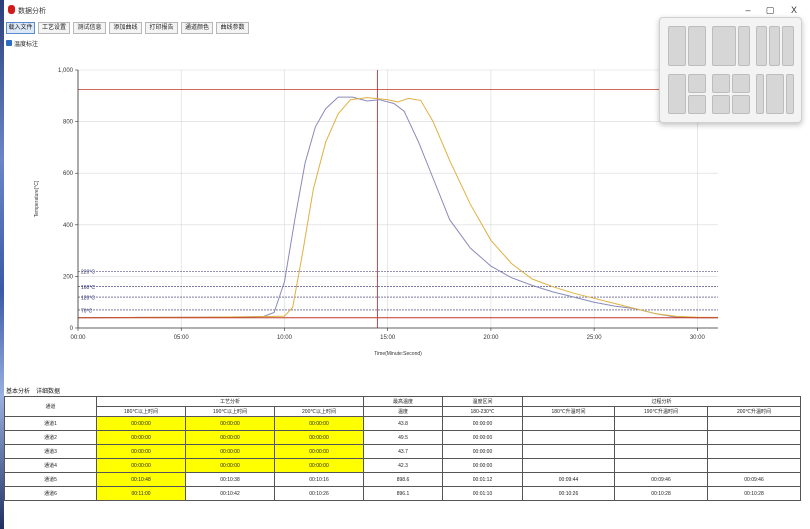 This screenshot has height=529, width=810. I want to click on add-curve-button: 添加曲线, so click(125, 28).